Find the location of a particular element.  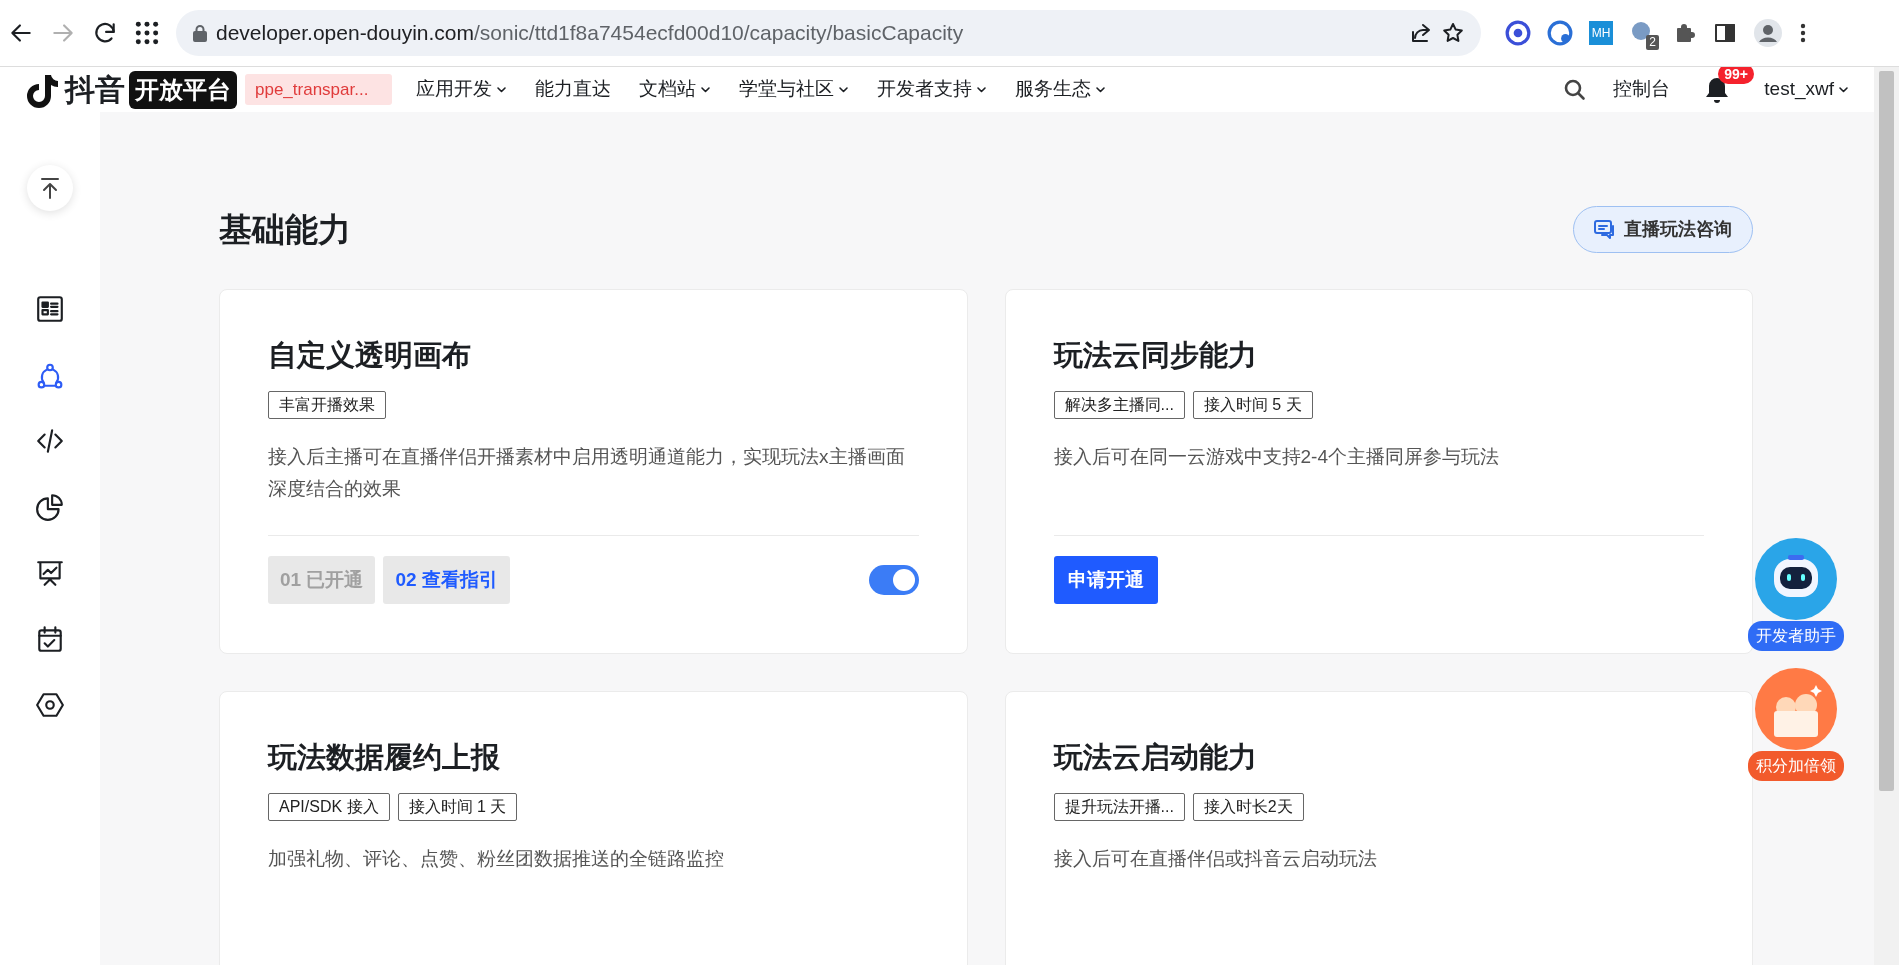

page-title: 基础能力 is located at coordinates (285, 229).